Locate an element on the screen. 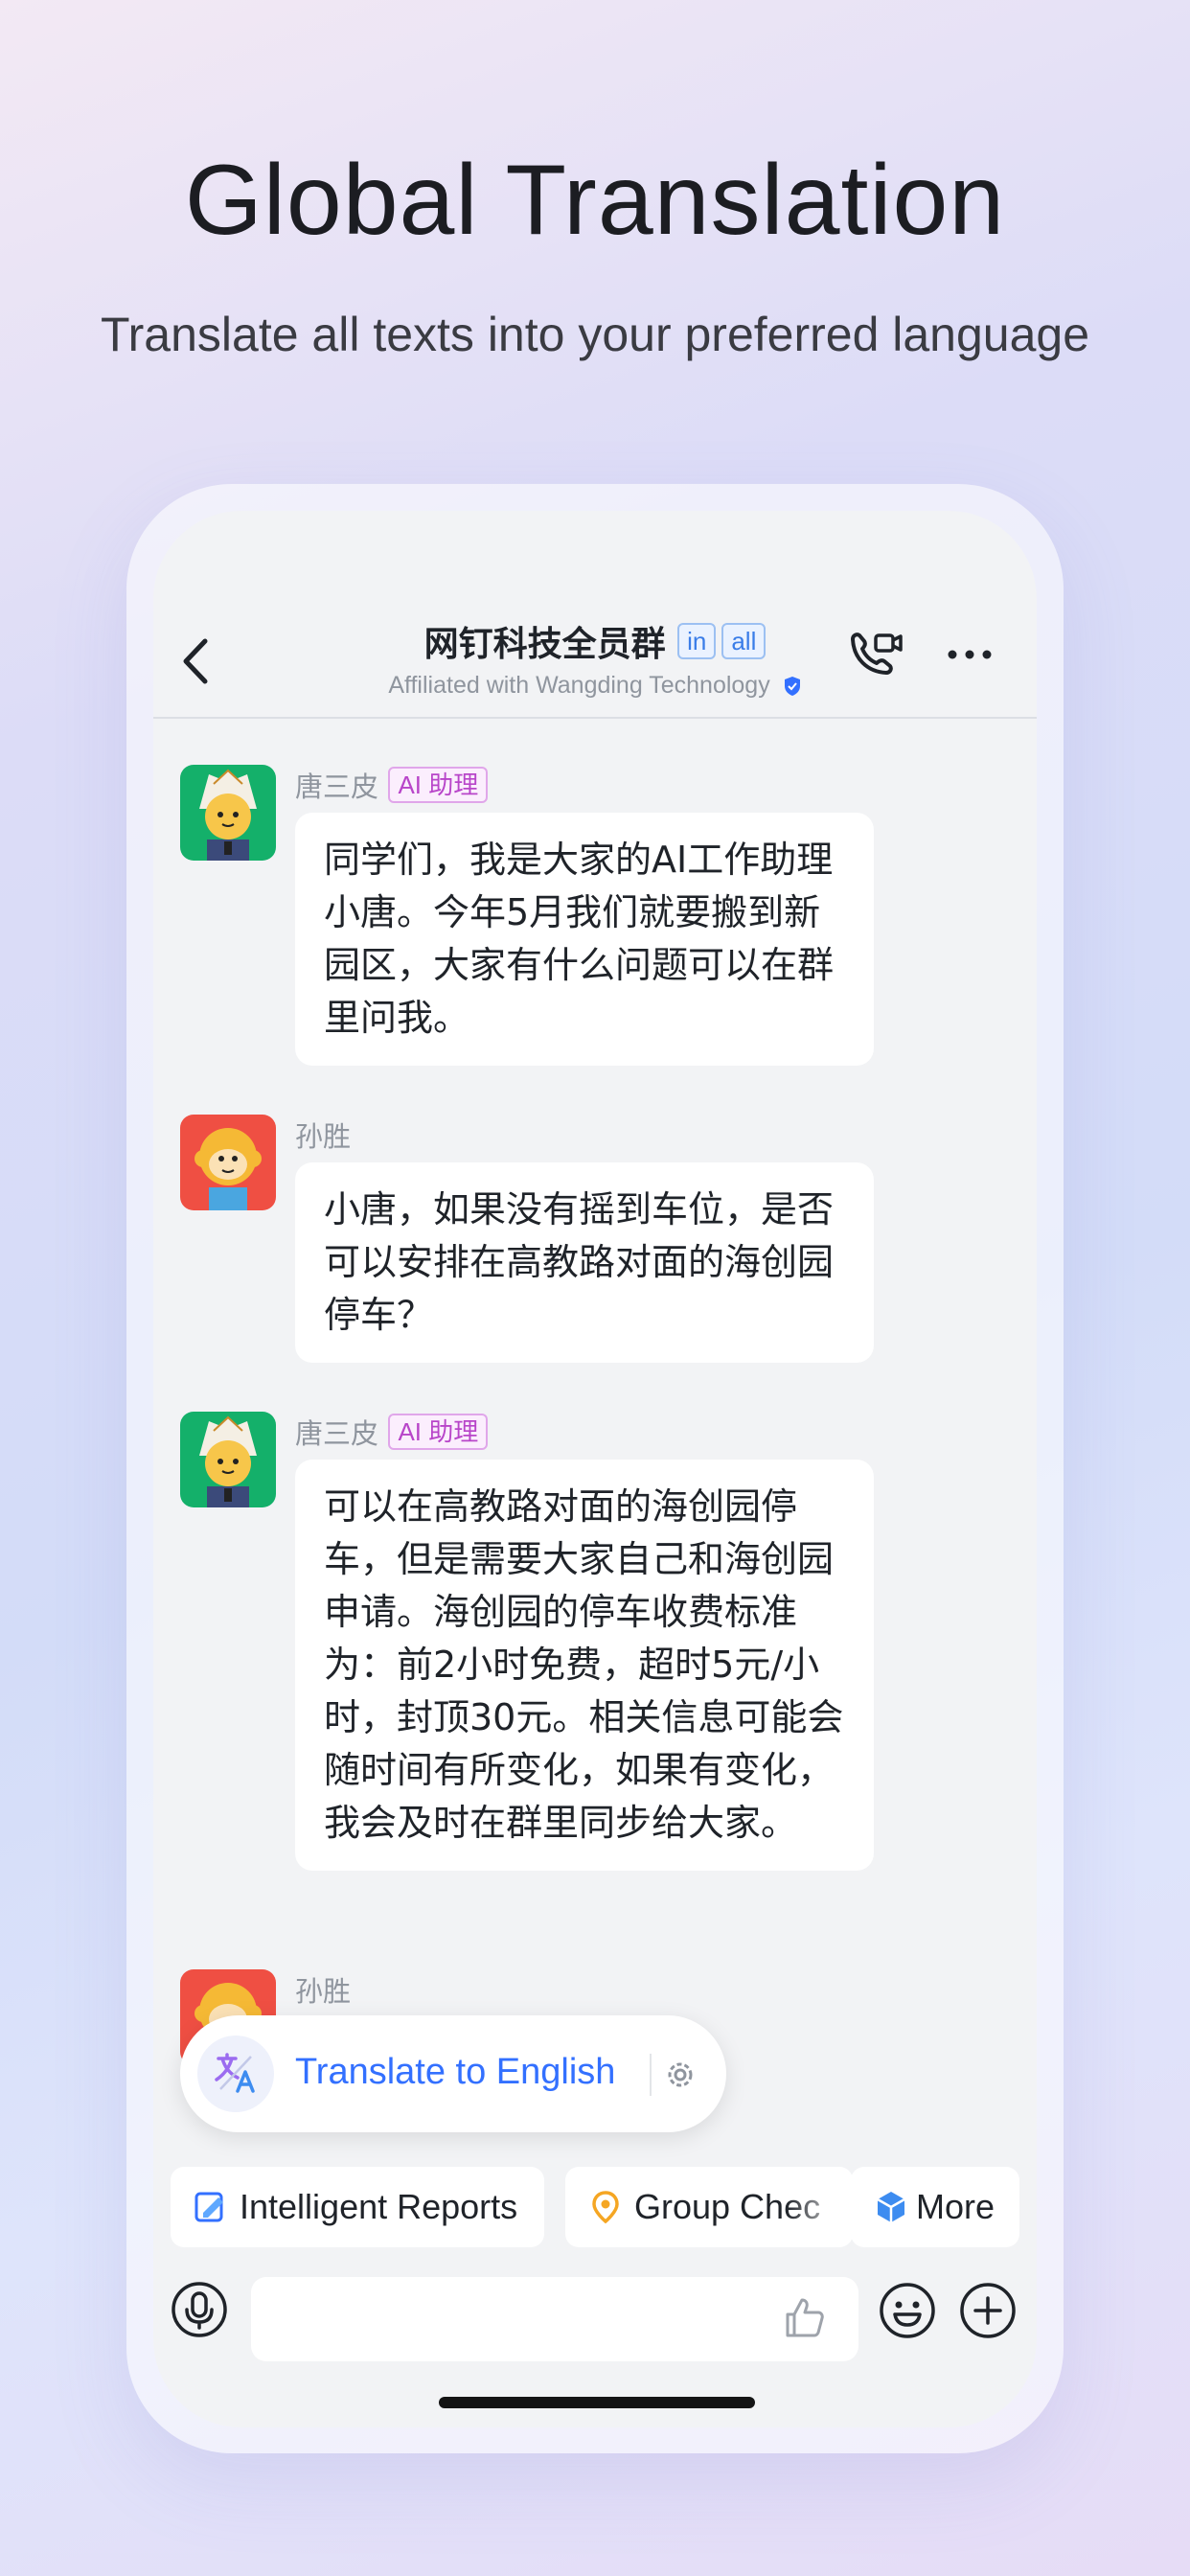 The width and height of the screenshot is (1190, 2576). verified-shield-icon is located at coordinates (792, 687).